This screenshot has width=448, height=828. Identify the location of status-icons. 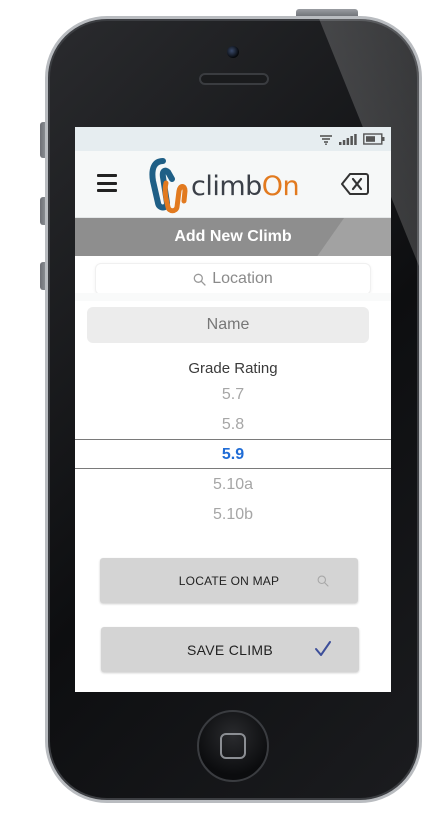
(352, 139).